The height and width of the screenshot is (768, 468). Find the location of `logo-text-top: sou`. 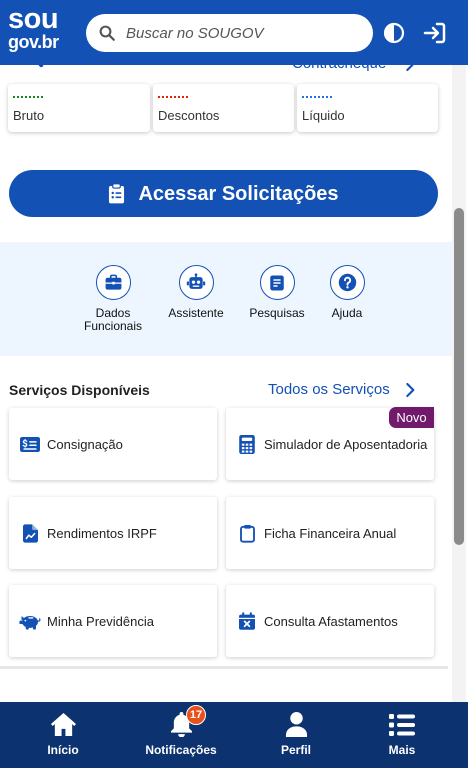

logo-text-top: sou is located at coordinates (33, 19).